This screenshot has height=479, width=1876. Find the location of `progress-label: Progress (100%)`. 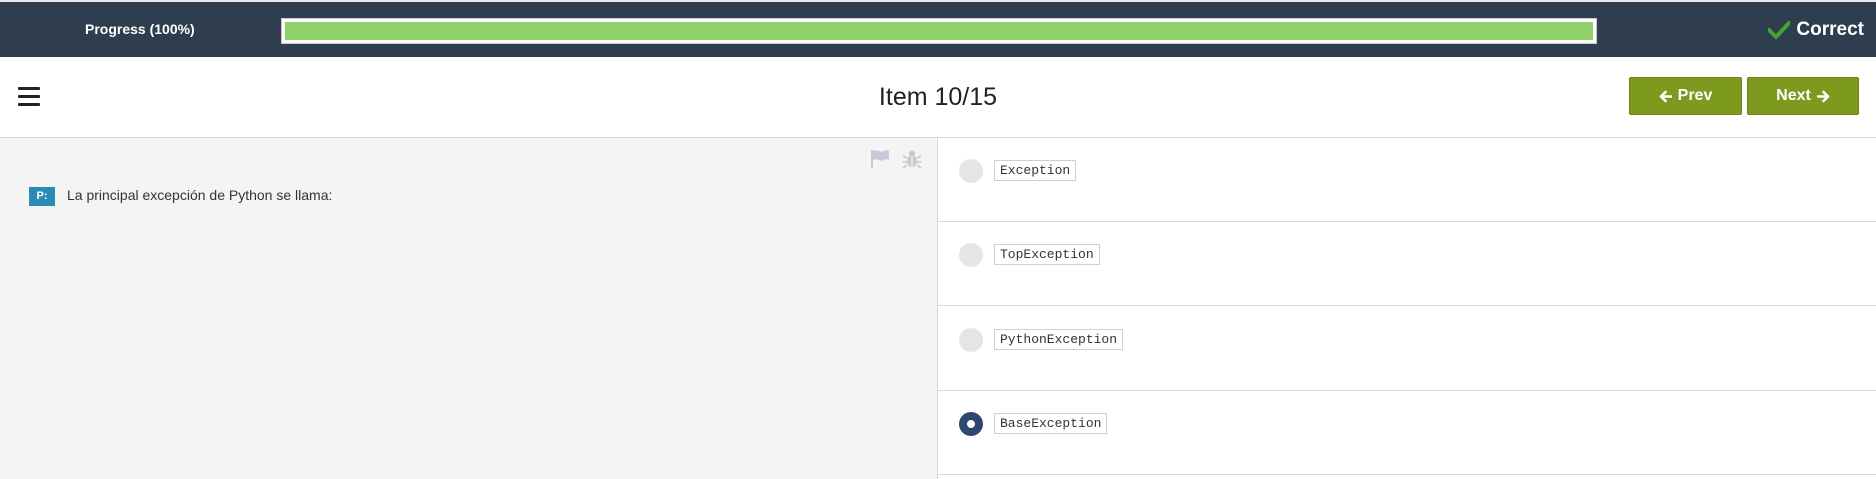

progress-label: Progress (100%) is located at coordinates (140, 29).